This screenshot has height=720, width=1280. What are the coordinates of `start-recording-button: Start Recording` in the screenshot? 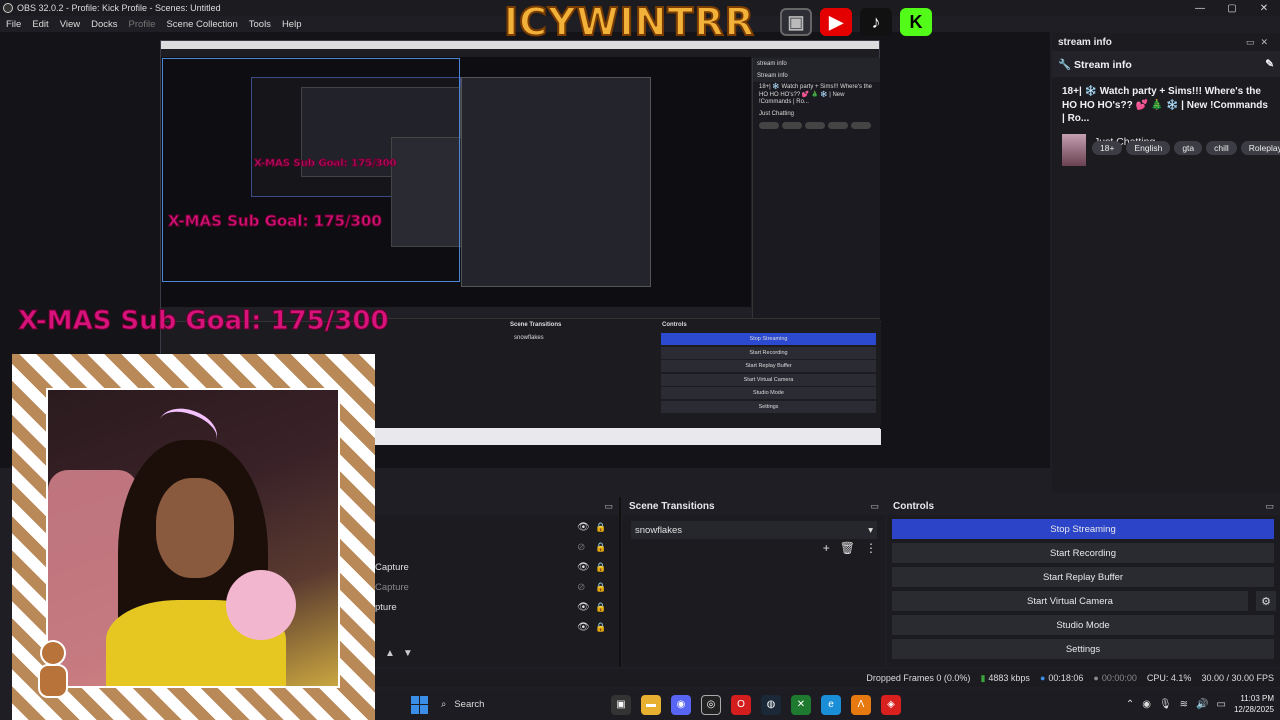 It's located at (1083, 553).